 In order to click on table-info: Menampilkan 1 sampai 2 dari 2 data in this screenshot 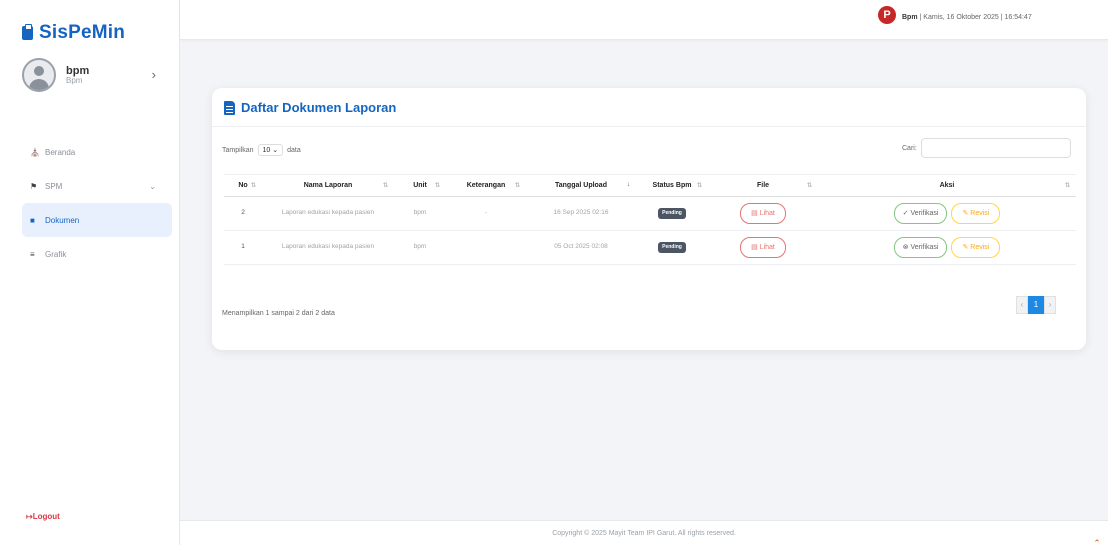, I will do `click(278, 313)`.